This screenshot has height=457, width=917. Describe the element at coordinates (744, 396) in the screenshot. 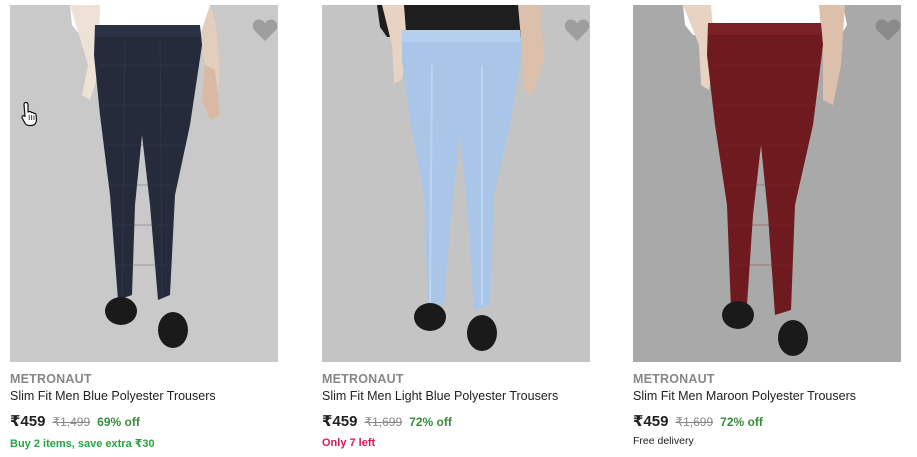

I see `product-title: Slim Fit Men Maroon Polyester Trousers` at that location.